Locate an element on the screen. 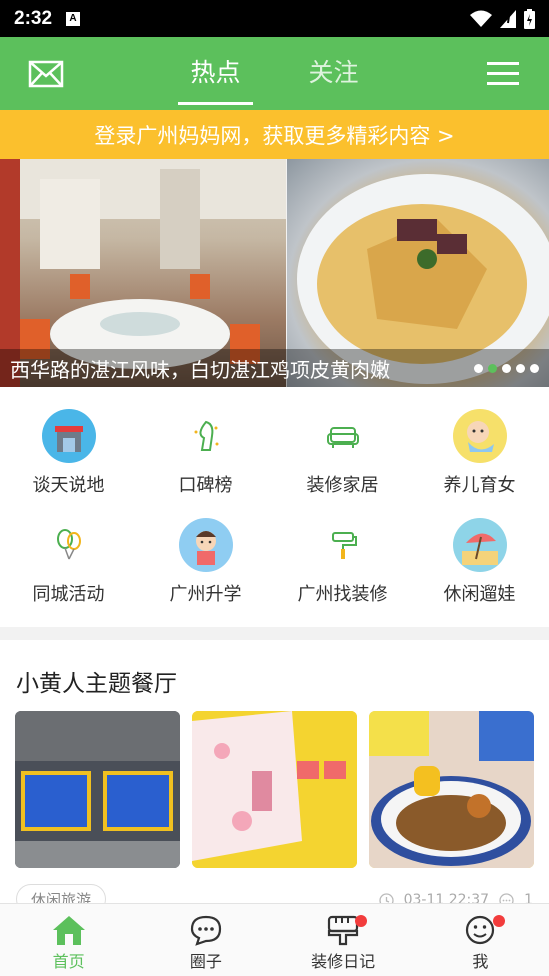  carousel-caption-bar: 西华路的湛江风味，白切湛江鸡项皮黄肉嫩 is located at coordinates (274, 368).